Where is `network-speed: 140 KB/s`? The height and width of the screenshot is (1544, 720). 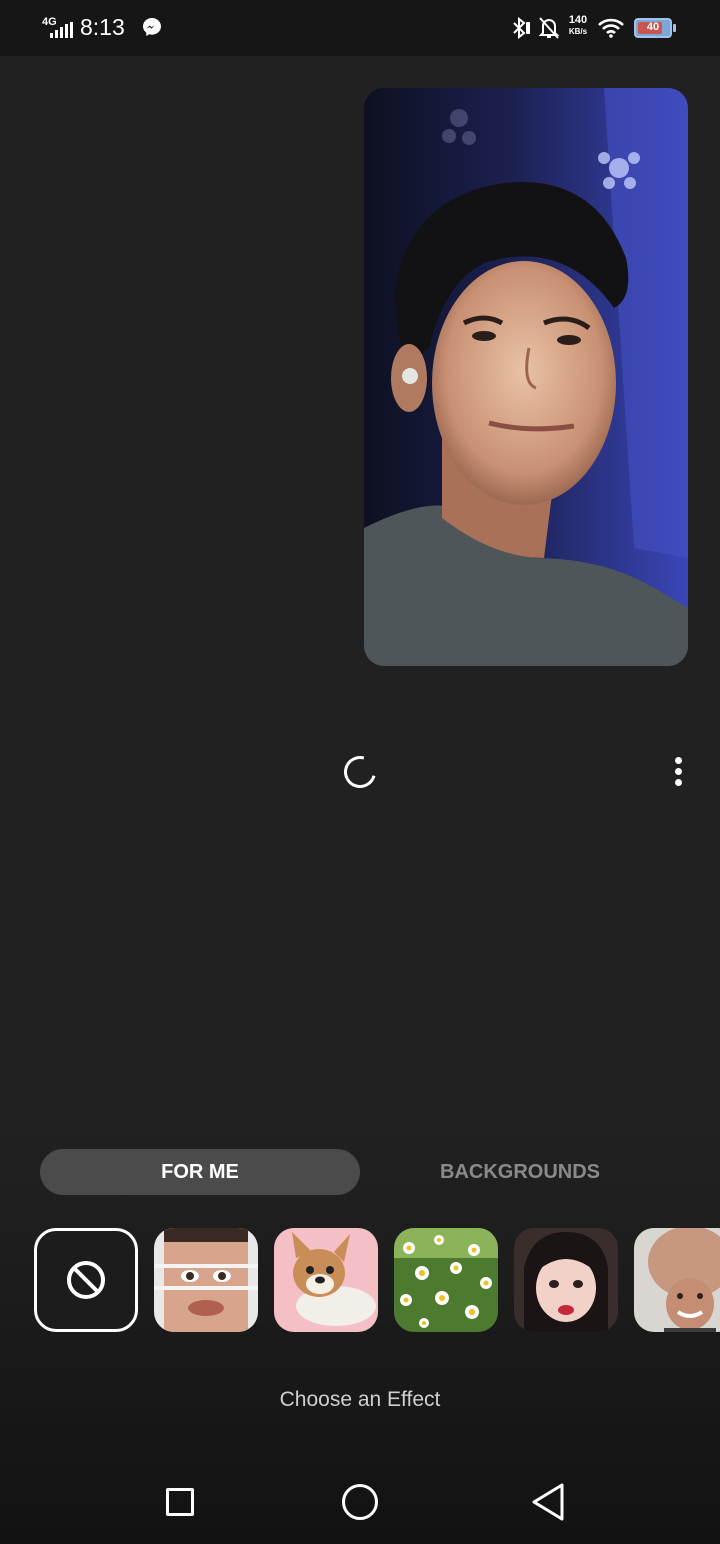
network-speed: 140 KB/s is located at coordinates (578, 25).